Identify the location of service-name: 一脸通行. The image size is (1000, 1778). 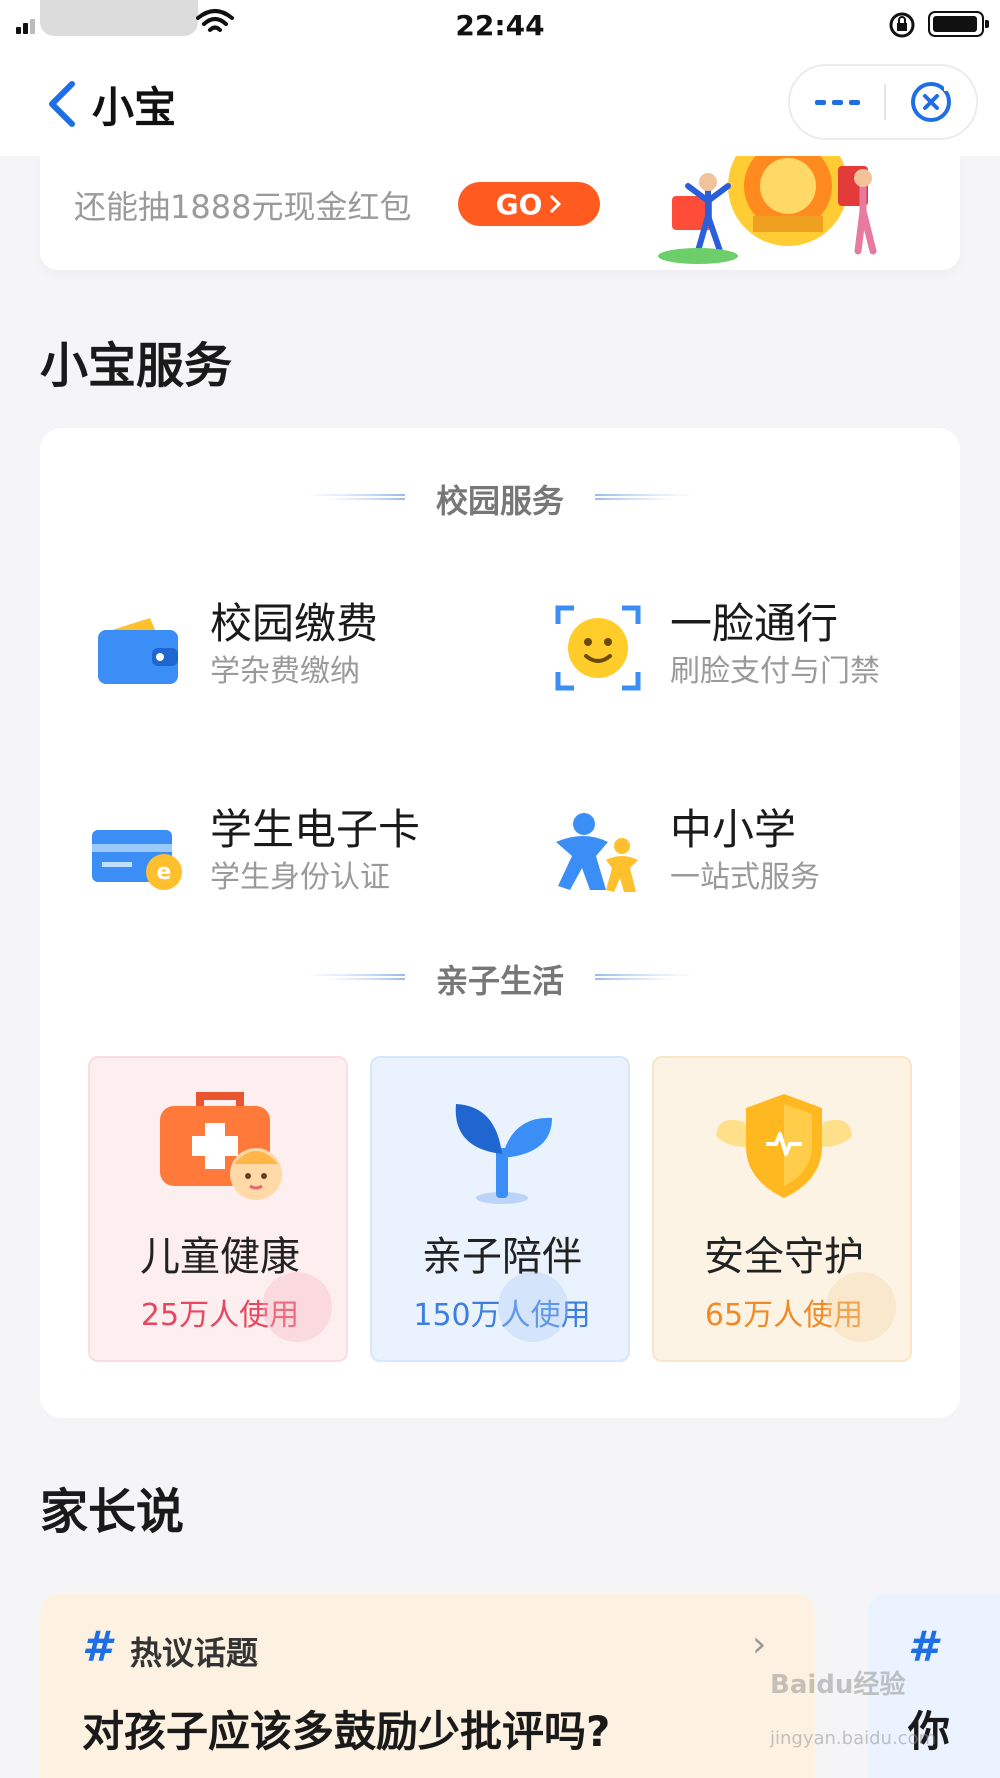
(754, 623).